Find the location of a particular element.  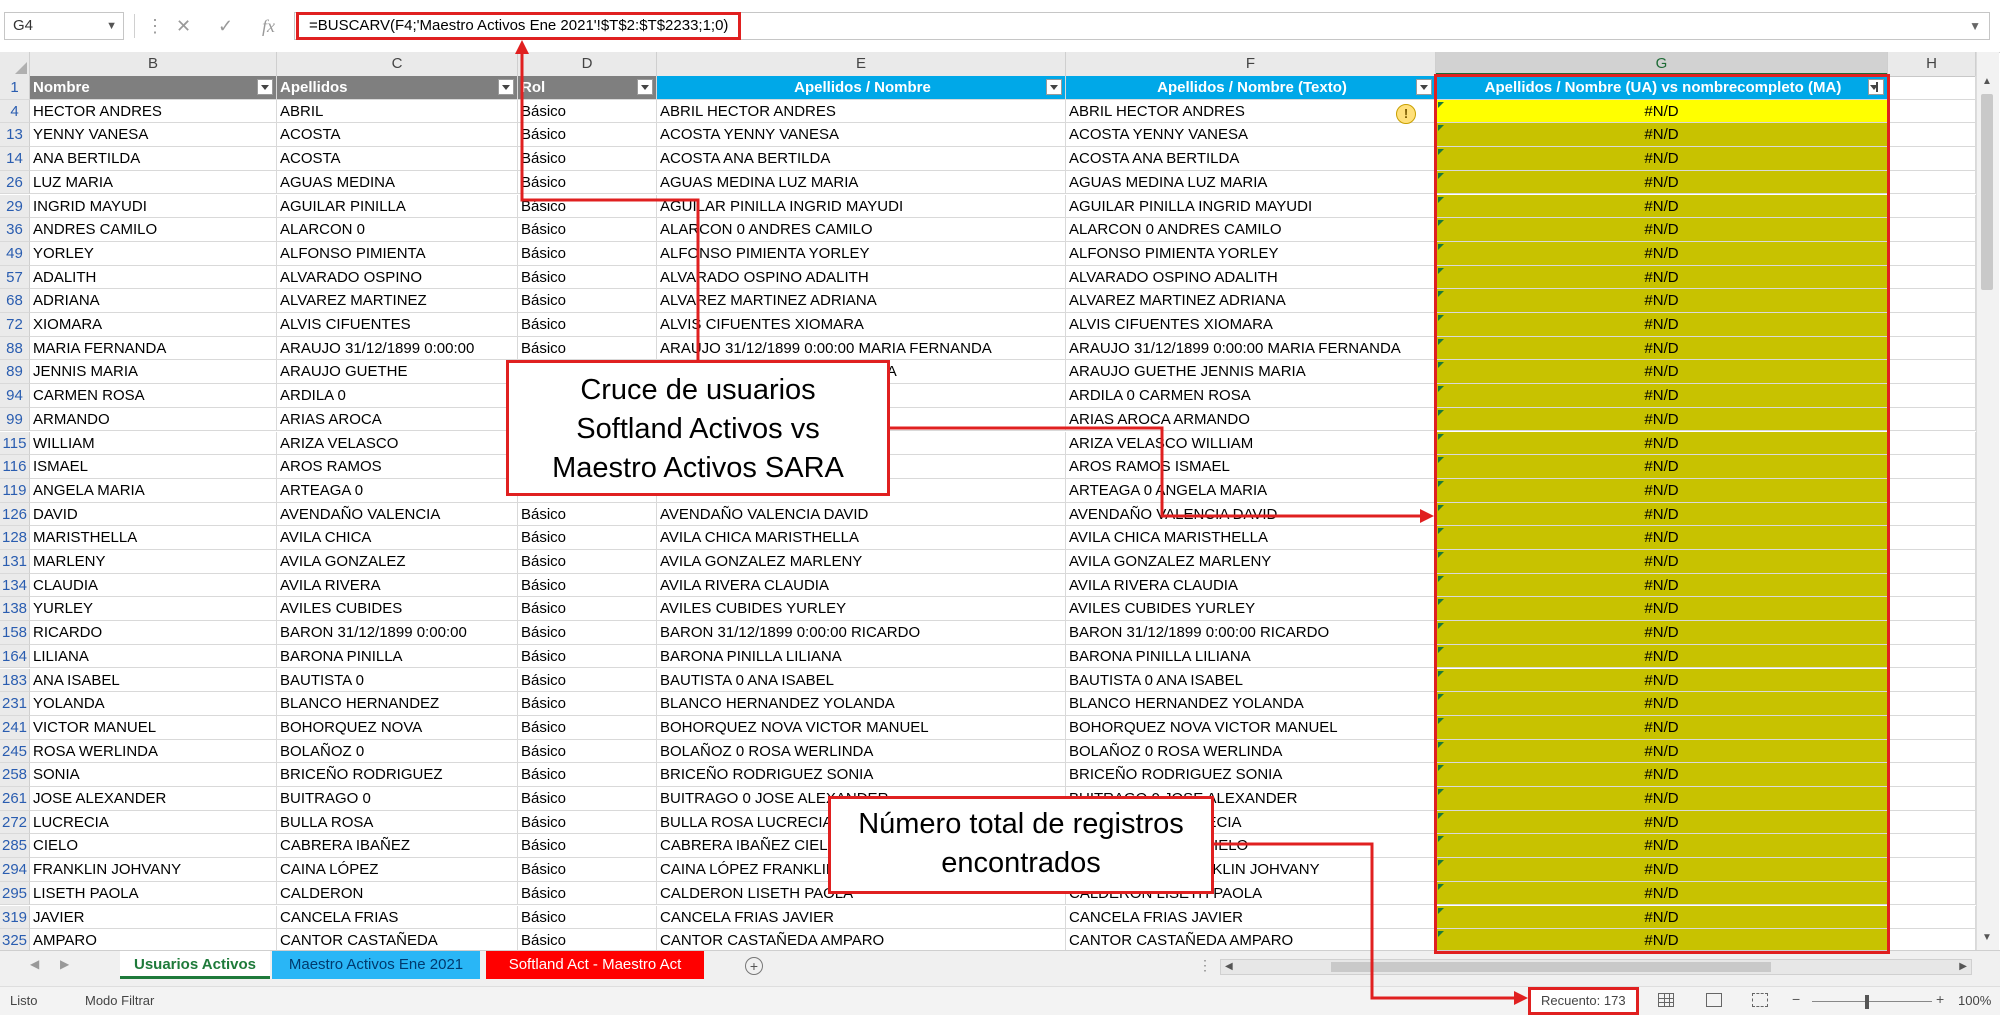

cell-f: ALVARADO OSPINO ADALITH is located at coordinates (1251, 277).